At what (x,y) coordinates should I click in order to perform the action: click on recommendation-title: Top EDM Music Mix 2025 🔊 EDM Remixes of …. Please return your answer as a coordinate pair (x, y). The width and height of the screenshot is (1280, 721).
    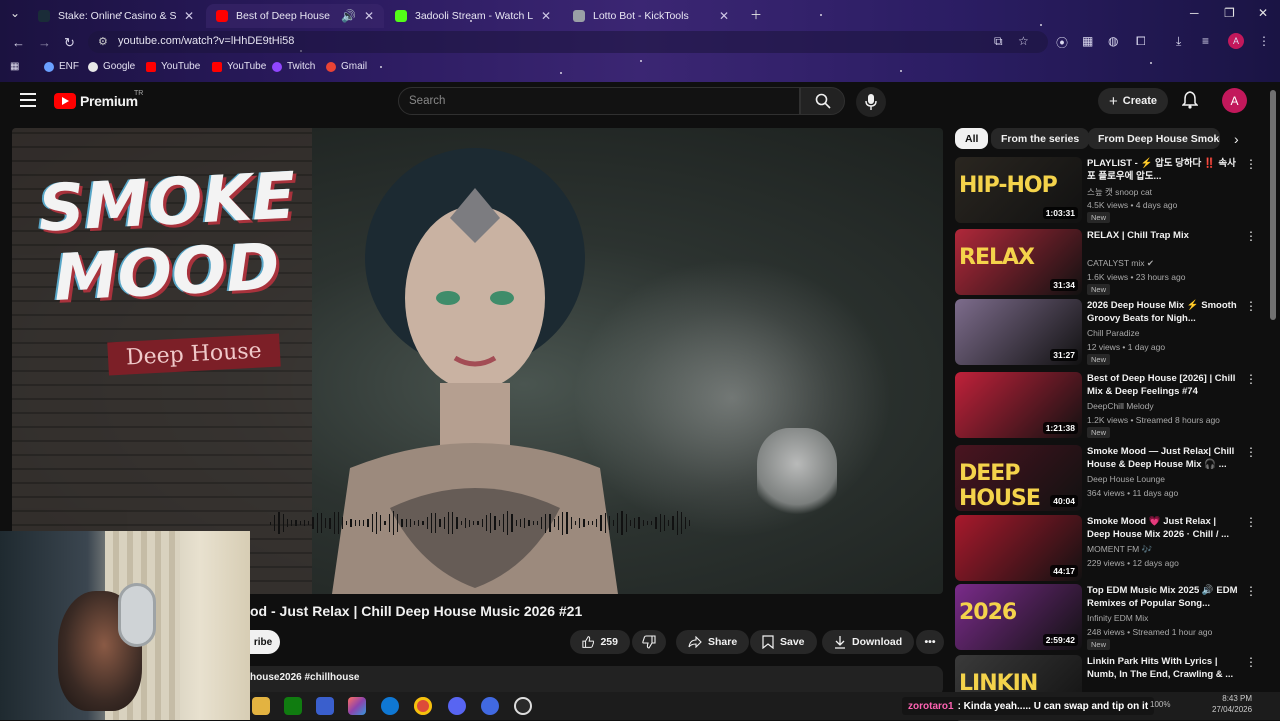
    Looking at the image, I should click on (1163, 597).